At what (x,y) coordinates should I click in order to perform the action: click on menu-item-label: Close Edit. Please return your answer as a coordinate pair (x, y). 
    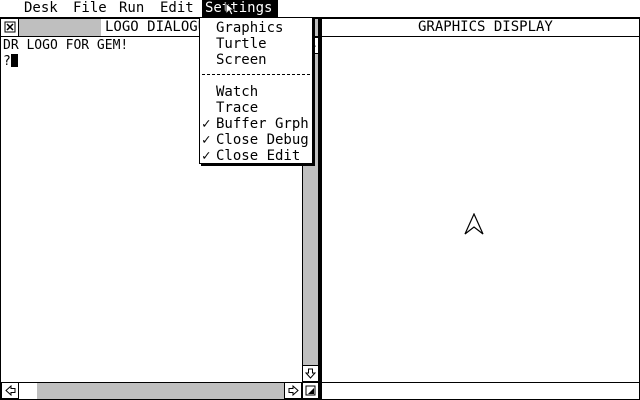
    Looking at the image, I should click on (258, 156).